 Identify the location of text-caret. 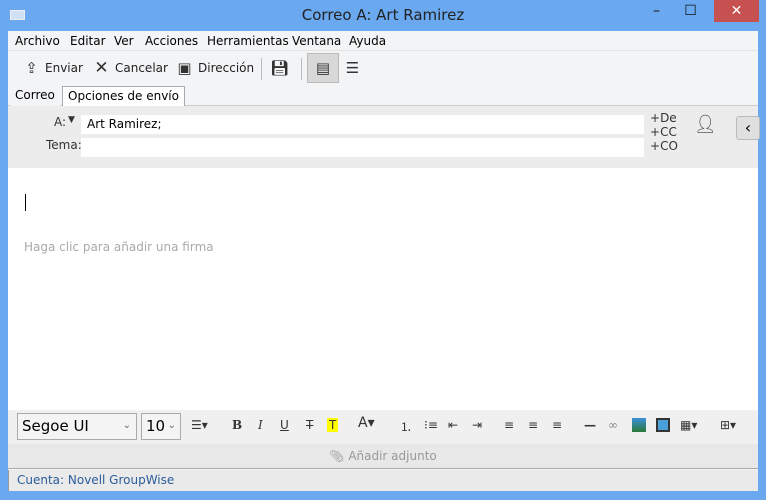
(25, 202).